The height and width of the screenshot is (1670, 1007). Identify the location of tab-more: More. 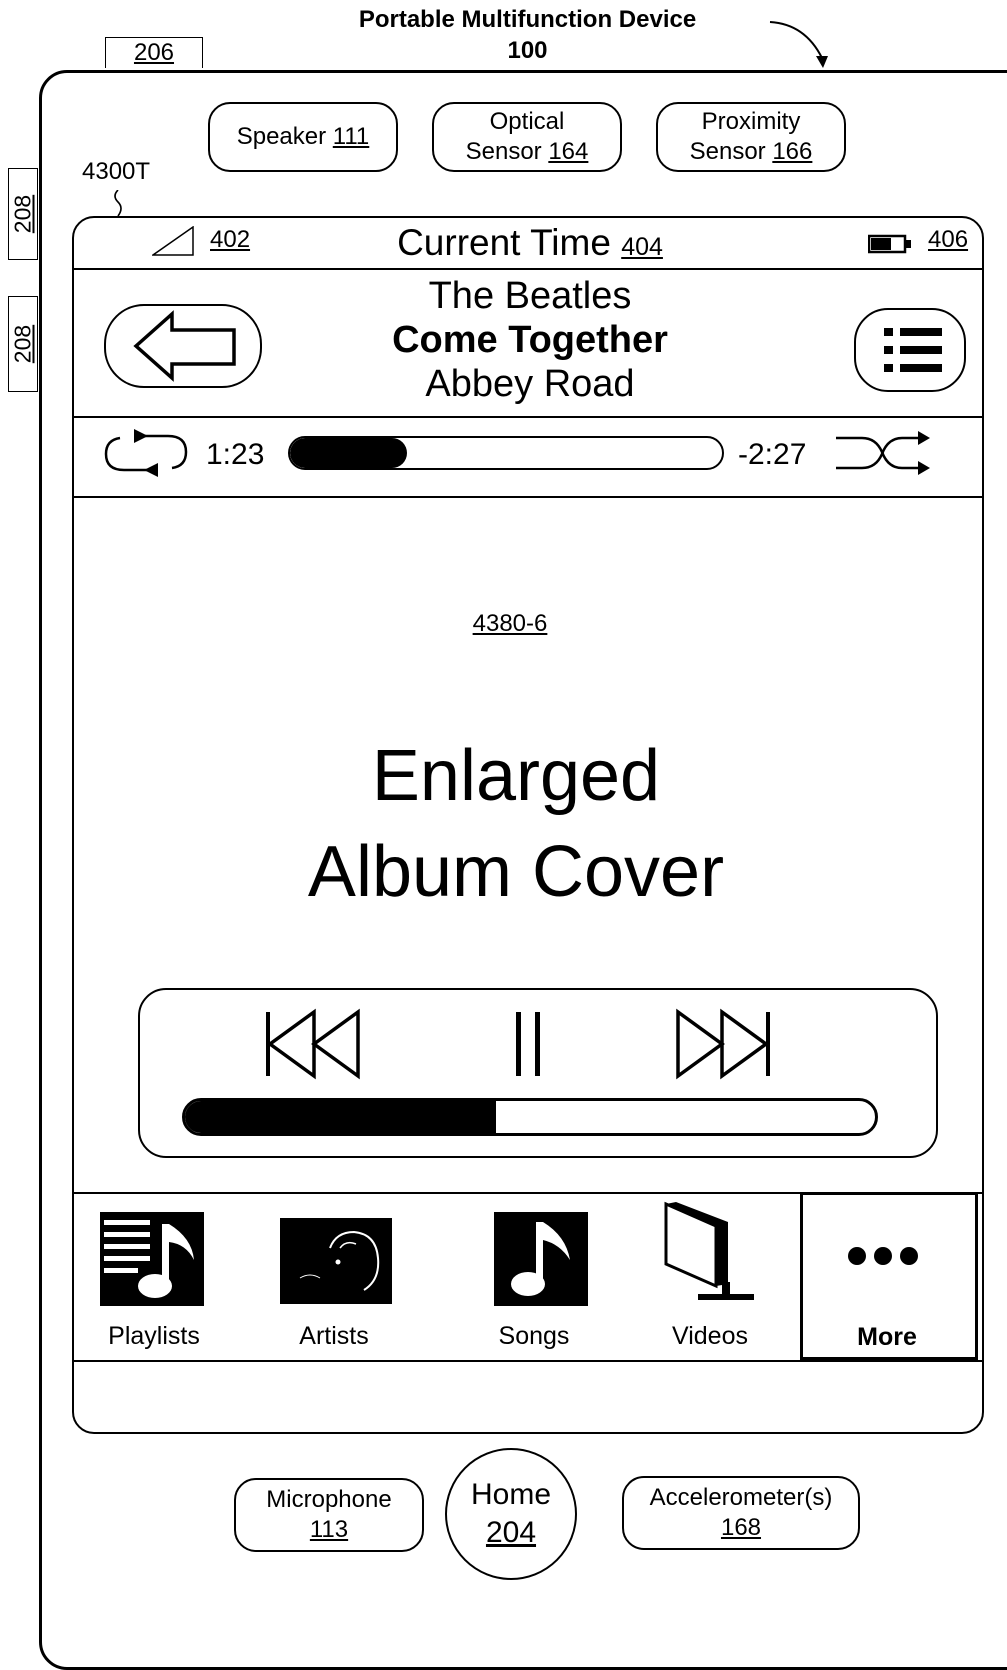
(889, 1276).